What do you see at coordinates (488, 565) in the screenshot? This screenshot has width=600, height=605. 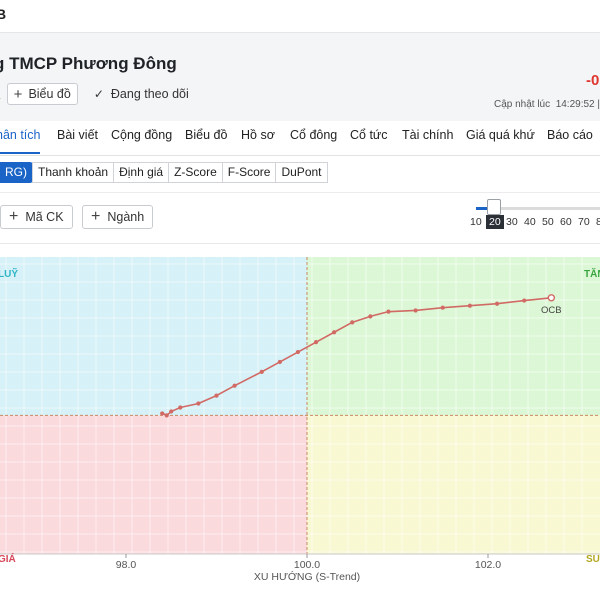 I see `x-tick-label: 102.0` at bounding box center [488, 565].